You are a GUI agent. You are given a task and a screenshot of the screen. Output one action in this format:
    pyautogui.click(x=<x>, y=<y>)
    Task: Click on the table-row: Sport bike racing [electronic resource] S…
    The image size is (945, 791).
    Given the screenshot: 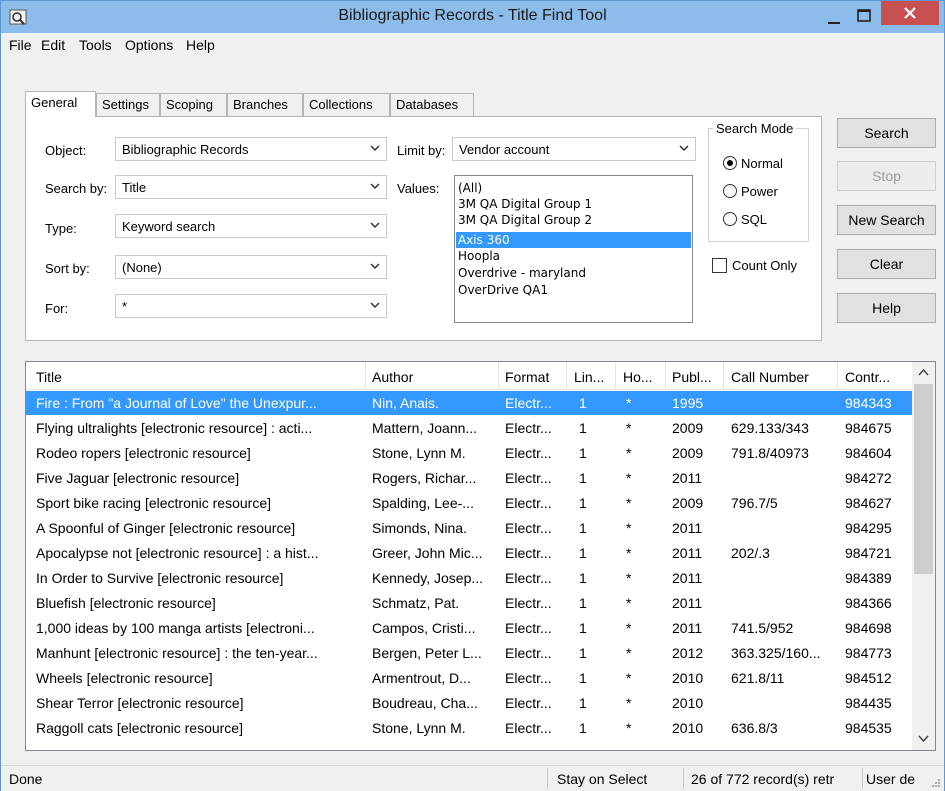 What is the action you would take?
    pyautogui.click(x=469, y=503)
    